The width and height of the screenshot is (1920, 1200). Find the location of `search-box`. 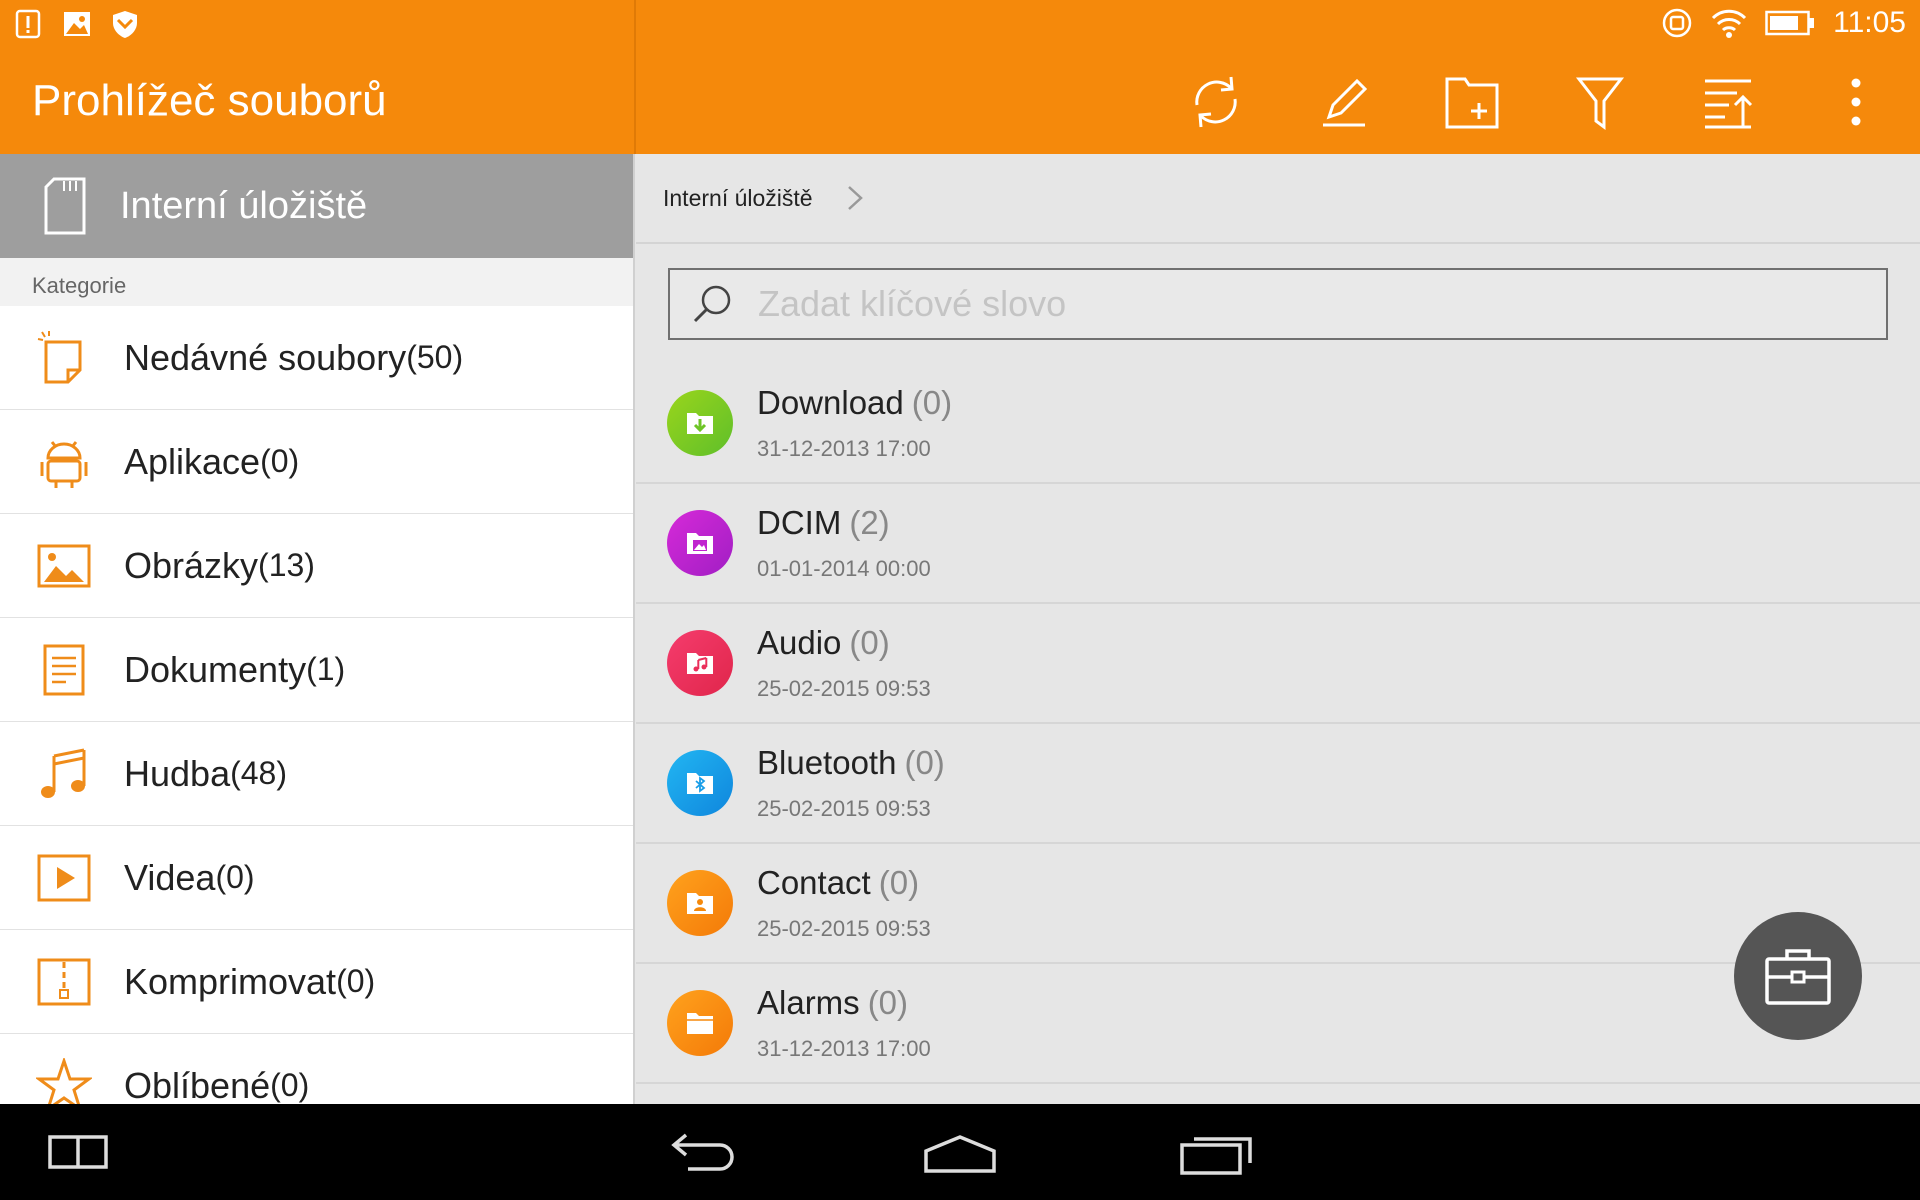

search-box is located at coordinates (1278, 304).